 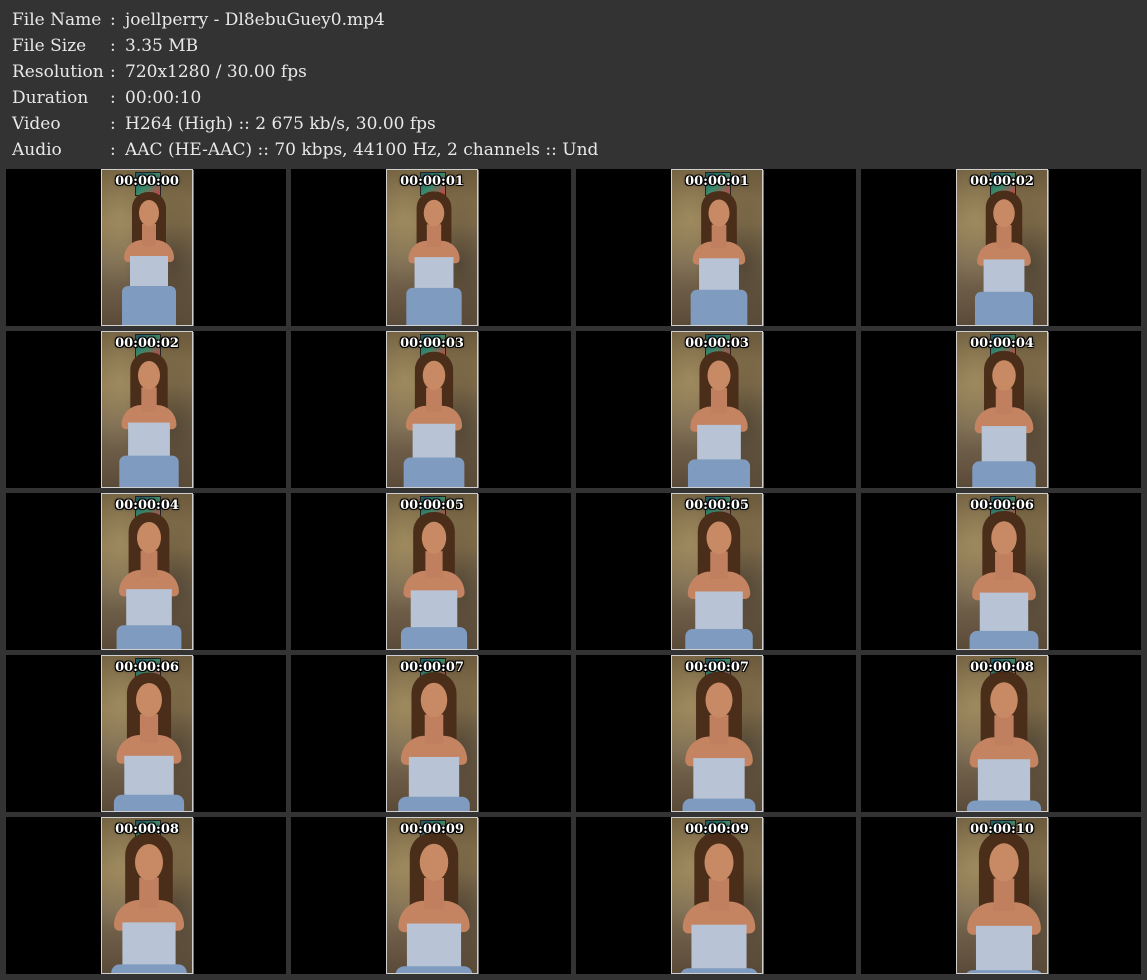 What do you see at coordinates (147, 181) in the screenshot?
I see `frame-timestamp: 00:00:00` at bounding box center [147, 181].